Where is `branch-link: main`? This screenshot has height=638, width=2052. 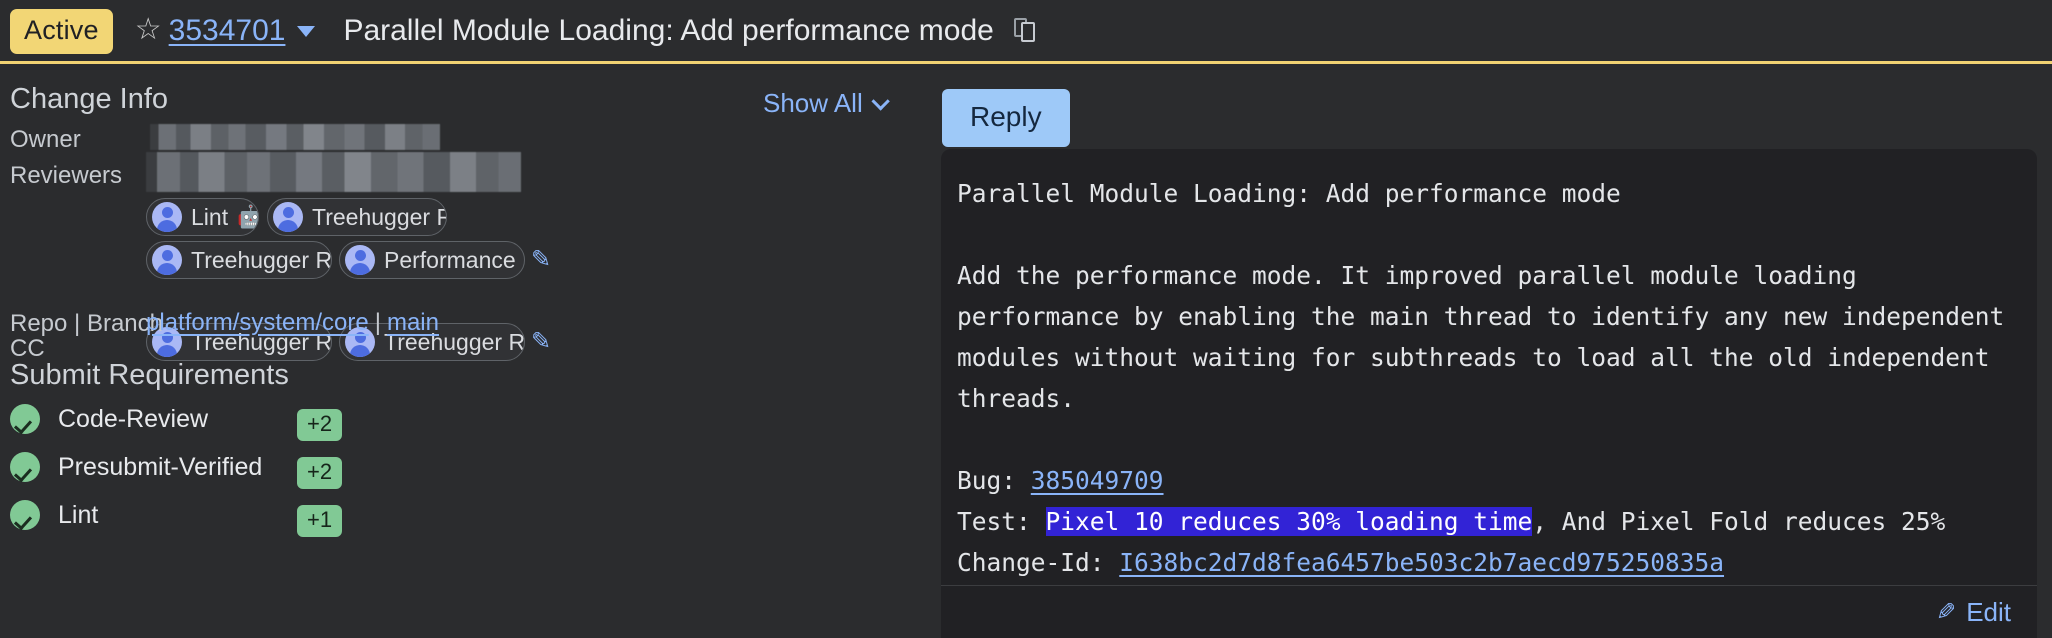 branch-link: main is located at coordinates (413, 322).